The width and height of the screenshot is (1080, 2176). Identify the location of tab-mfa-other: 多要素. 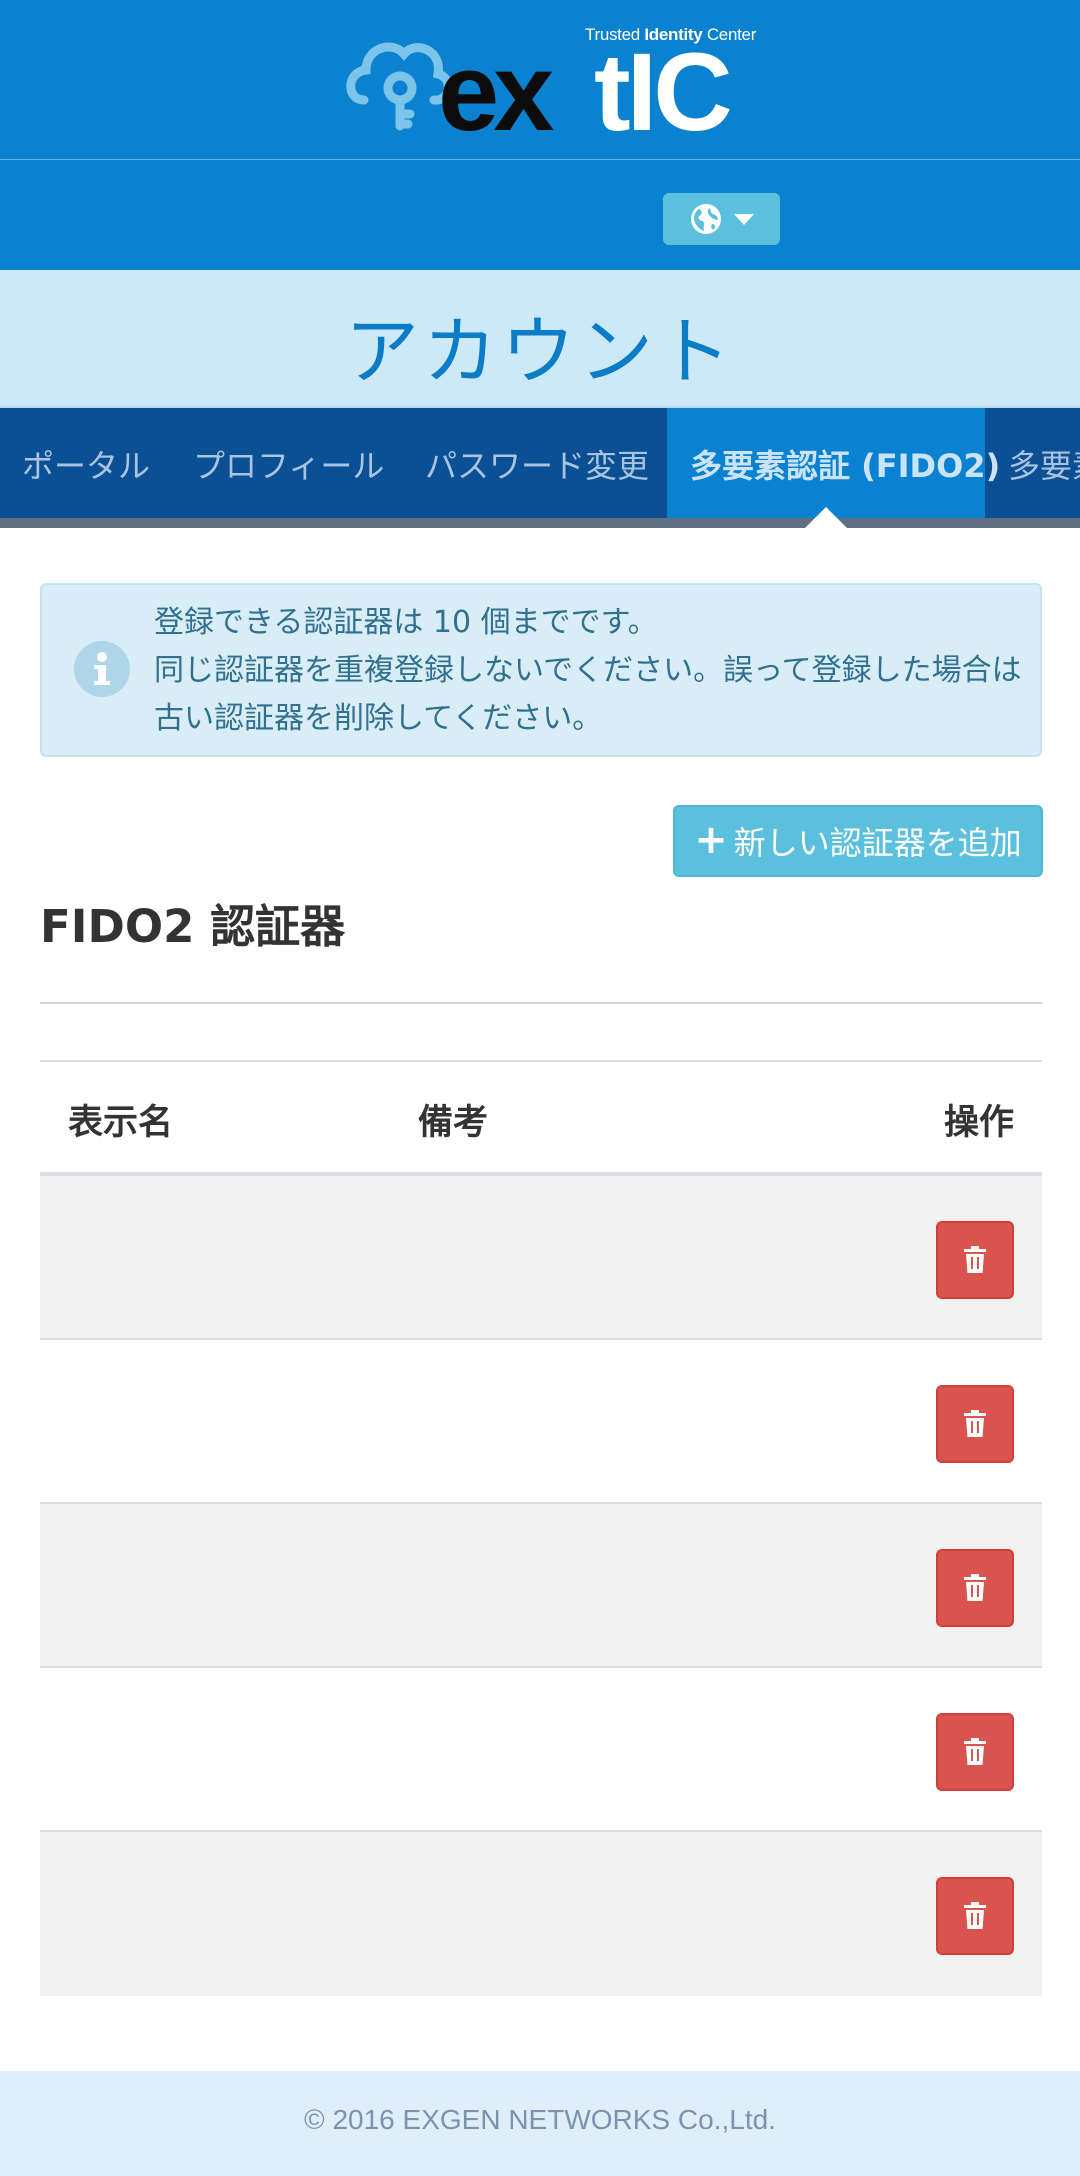
(1044, 468).